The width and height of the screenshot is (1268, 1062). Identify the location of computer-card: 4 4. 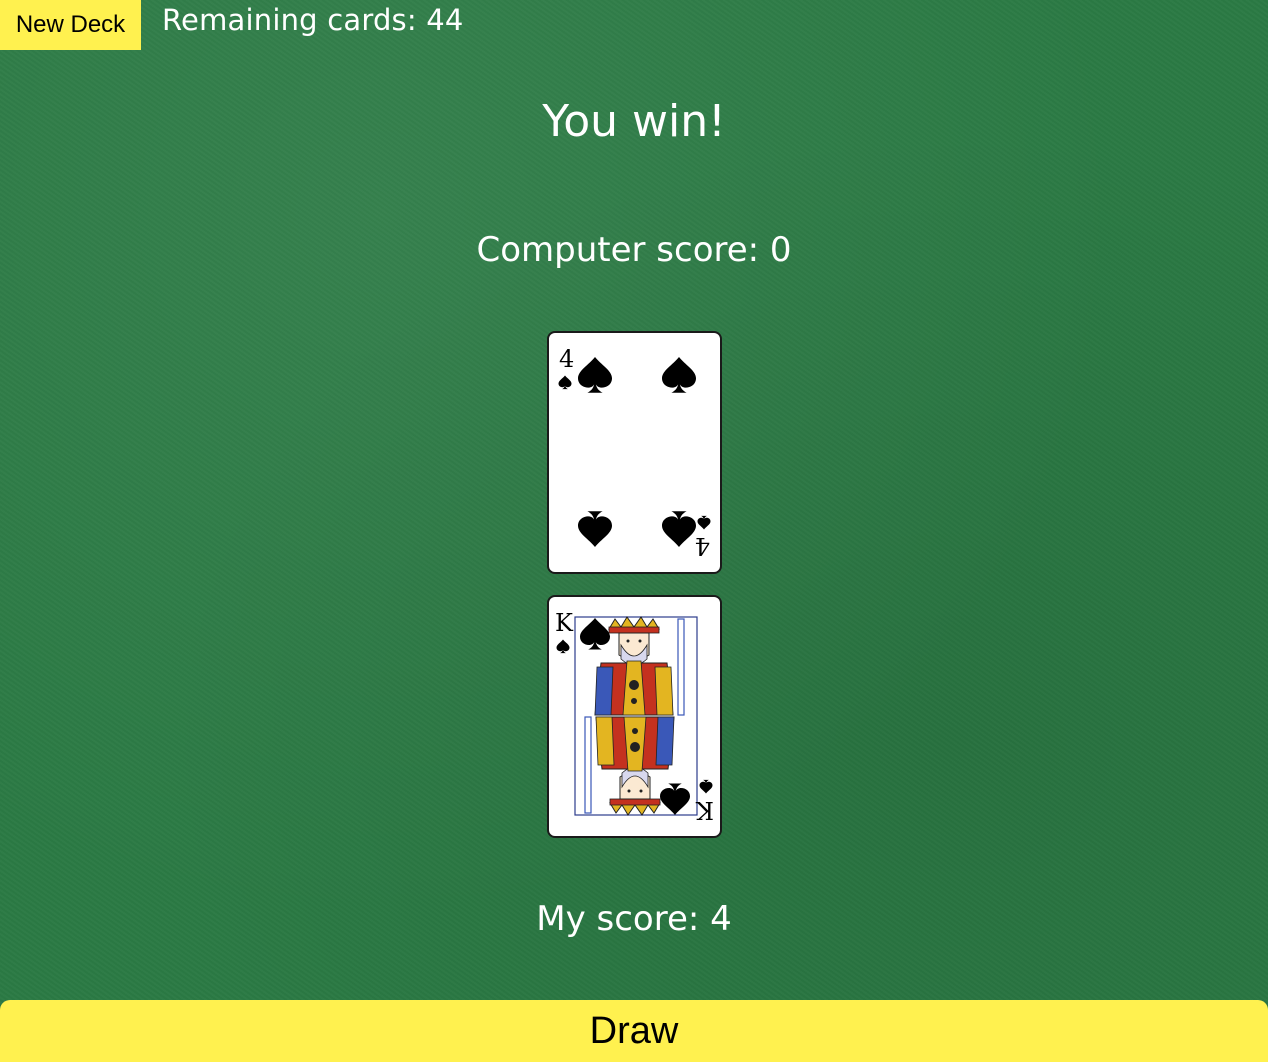
(634, 452).